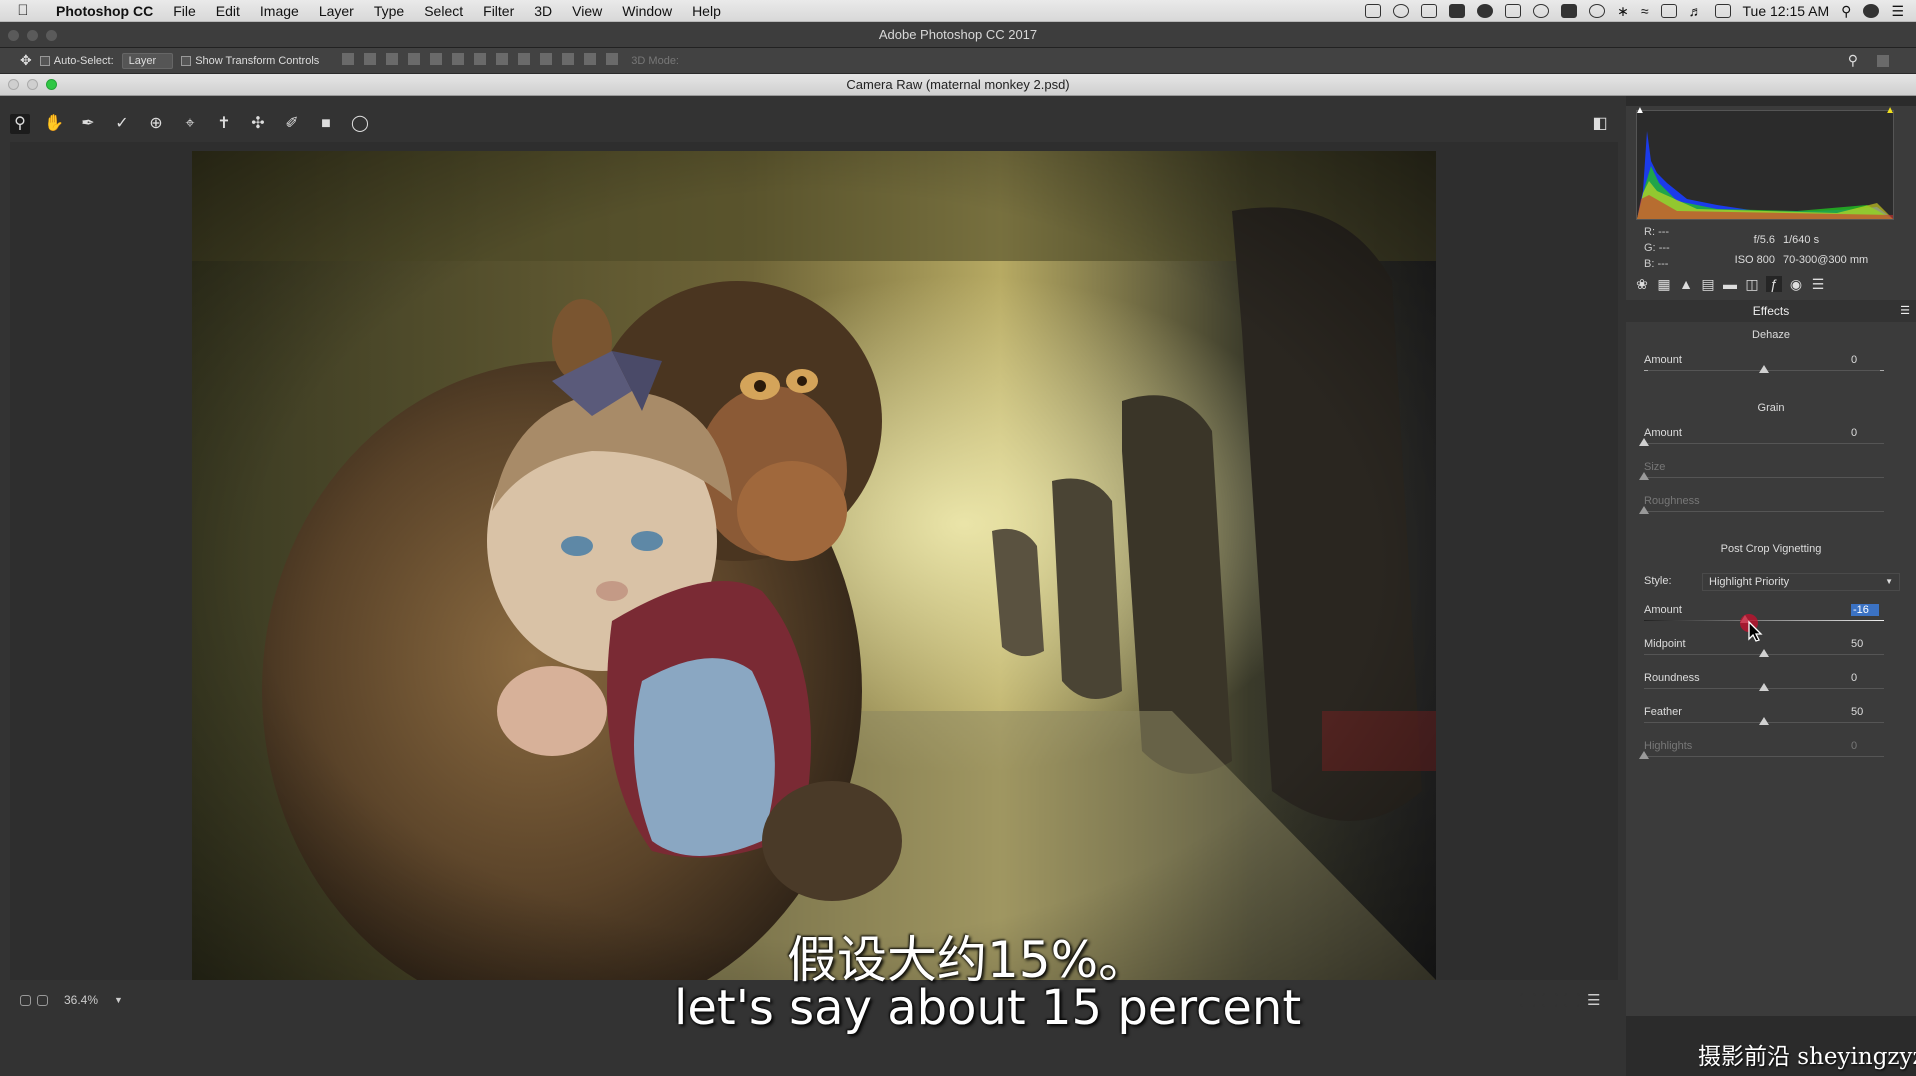 Image resolution: width=1916 pixels, height=1076 pixels. Describe the element at coordinates (13, 35) in the screenshot. I see `close-window-button` at that location.